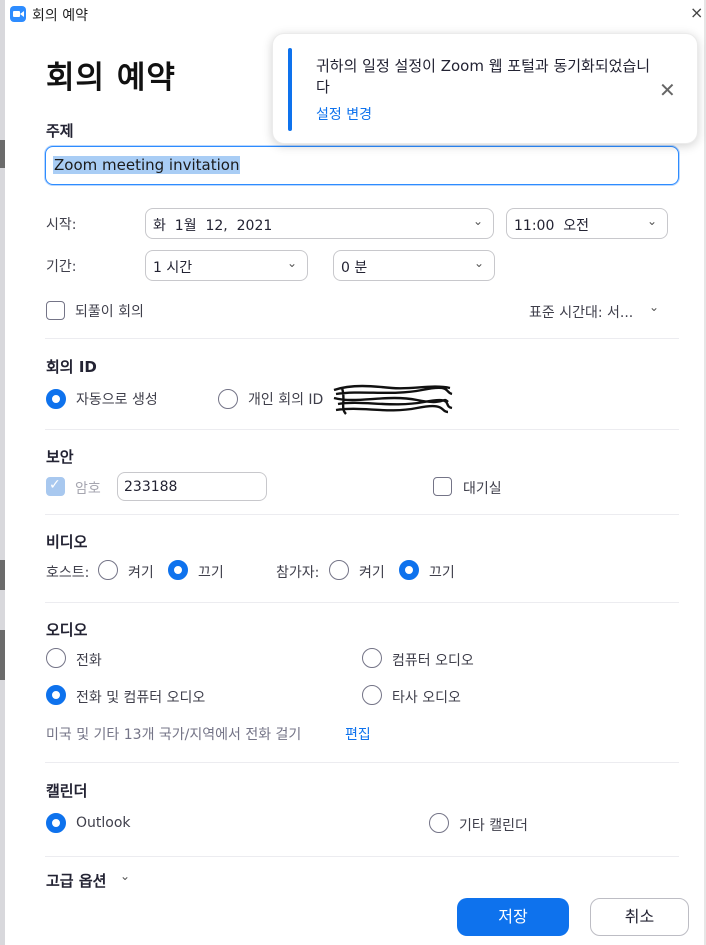  I want to click on video-participant-label: 참가자:, so click(298, 573).